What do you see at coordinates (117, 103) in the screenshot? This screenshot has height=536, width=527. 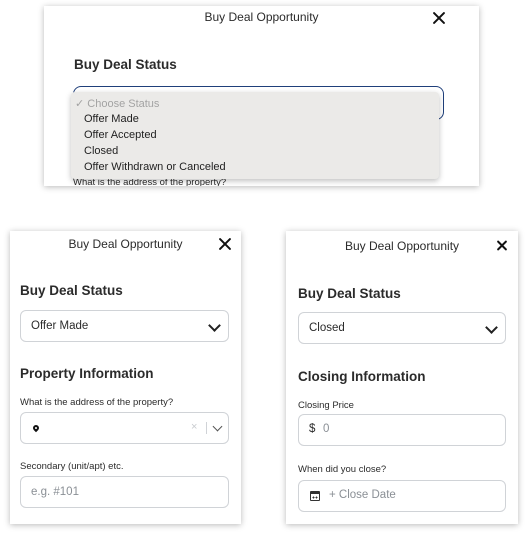 I see `dropdown-option-choose-status: ✓ Choose Status` at bounding box center [117, 103].